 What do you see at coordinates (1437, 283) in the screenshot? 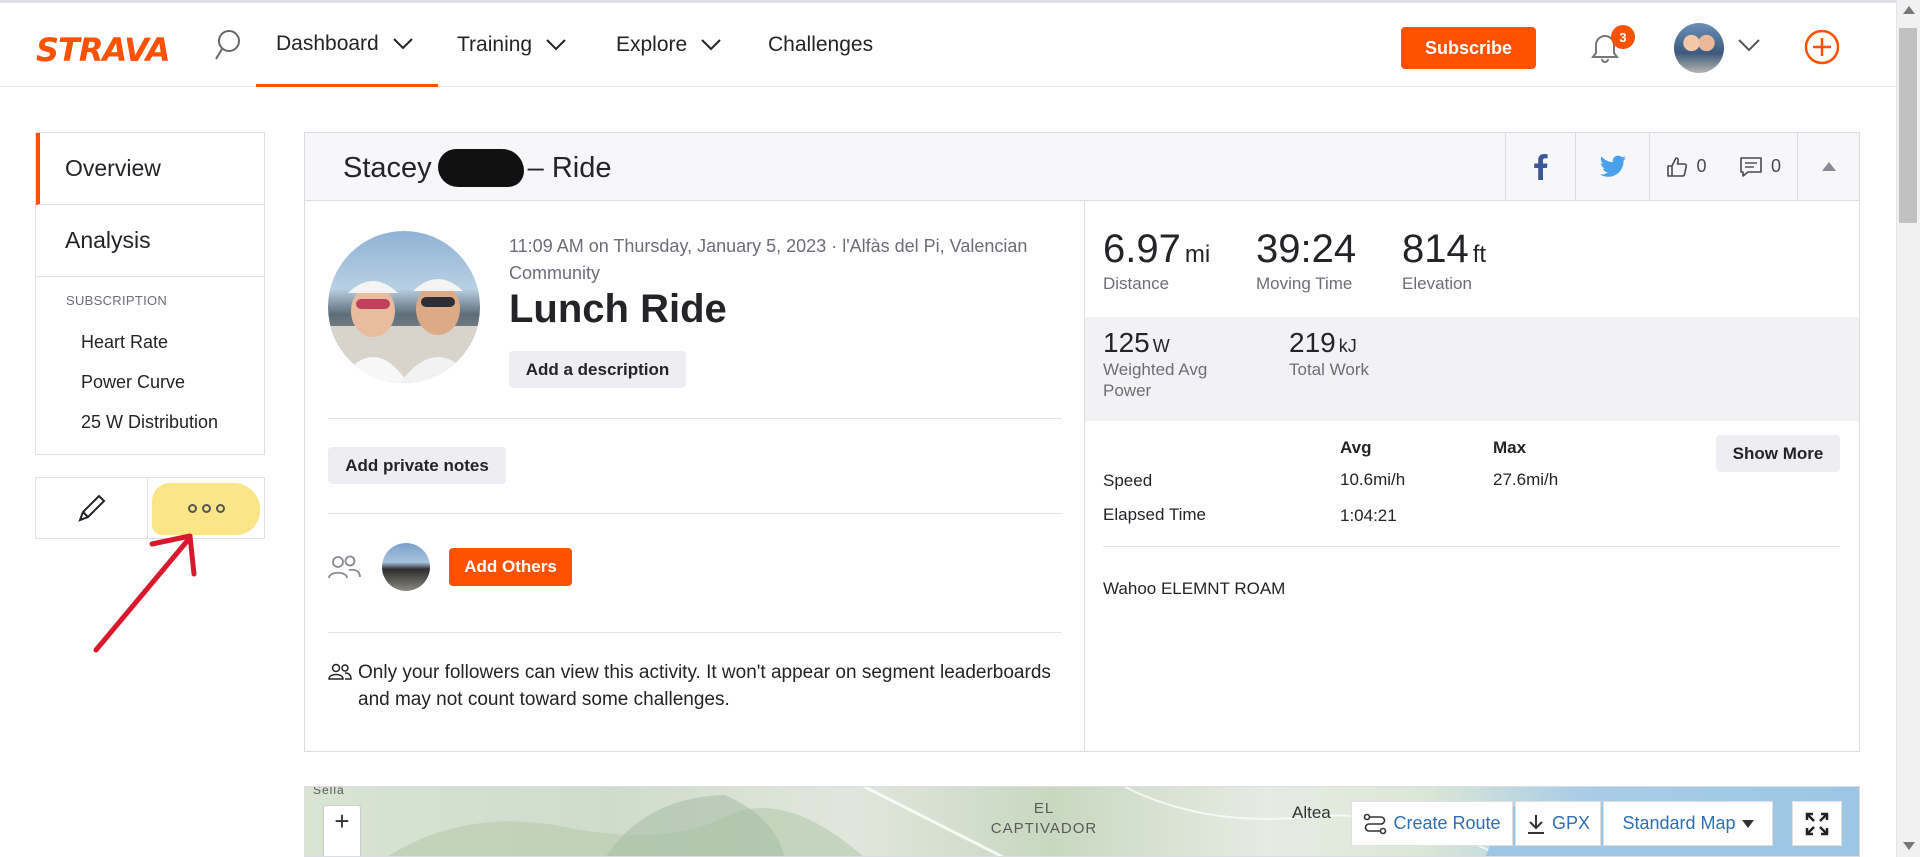
I see `elevation-label: Elevation` at bounding box center [1437, 283].